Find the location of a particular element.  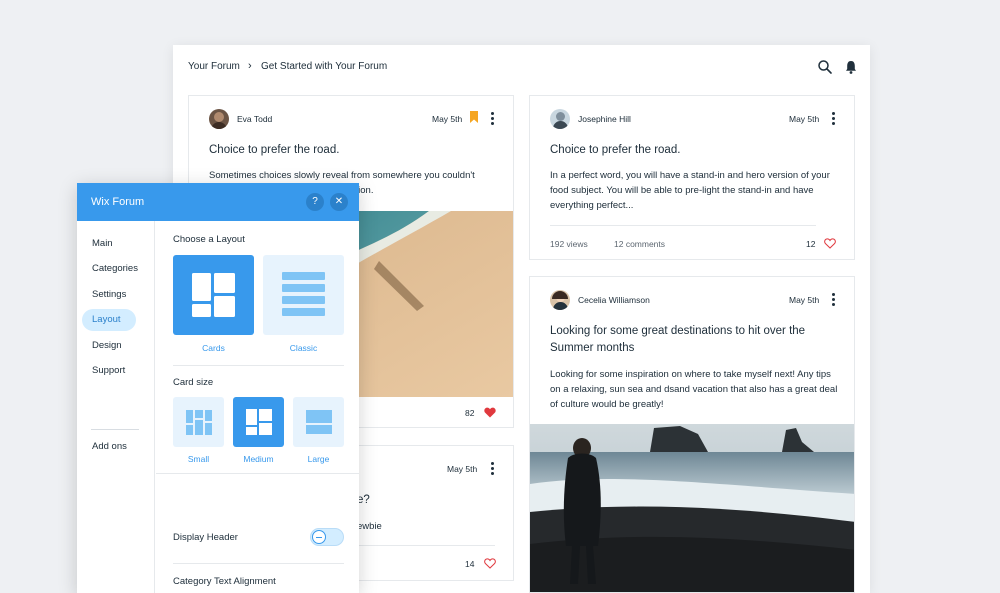

toggle-knob is located at coordinates (319, 537).